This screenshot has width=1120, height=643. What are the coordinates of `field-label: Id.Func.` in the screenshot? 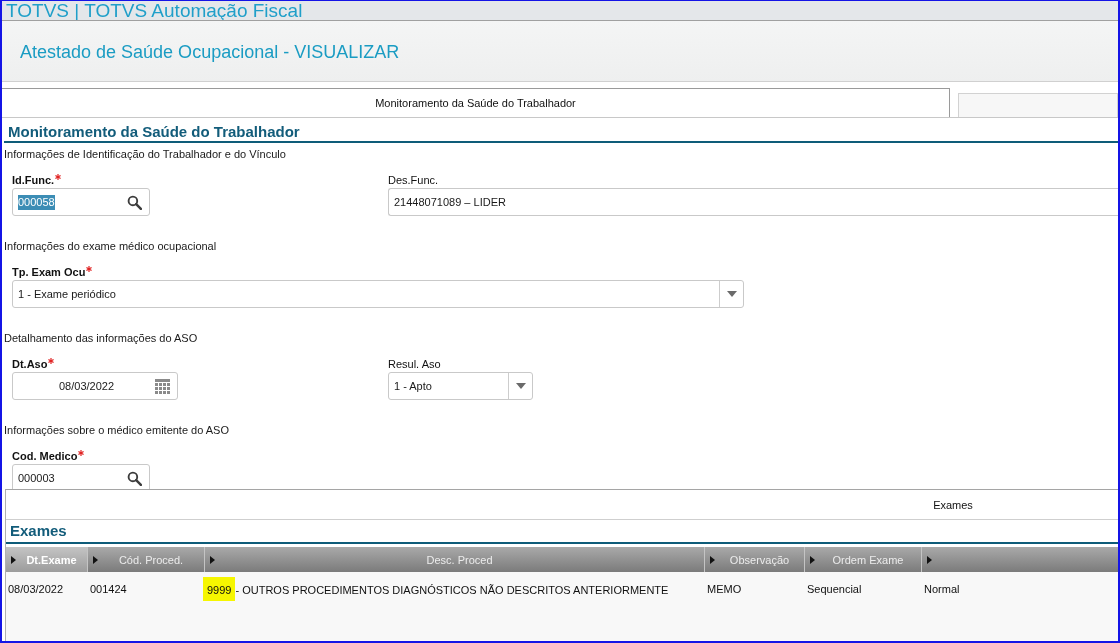 It's located at (37, 180).